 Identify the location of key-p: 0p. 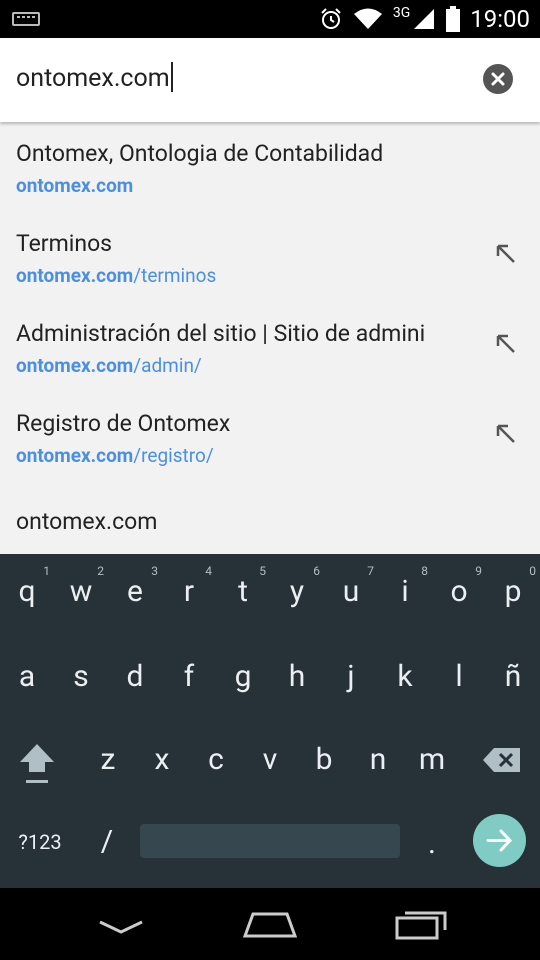
(513, 586).